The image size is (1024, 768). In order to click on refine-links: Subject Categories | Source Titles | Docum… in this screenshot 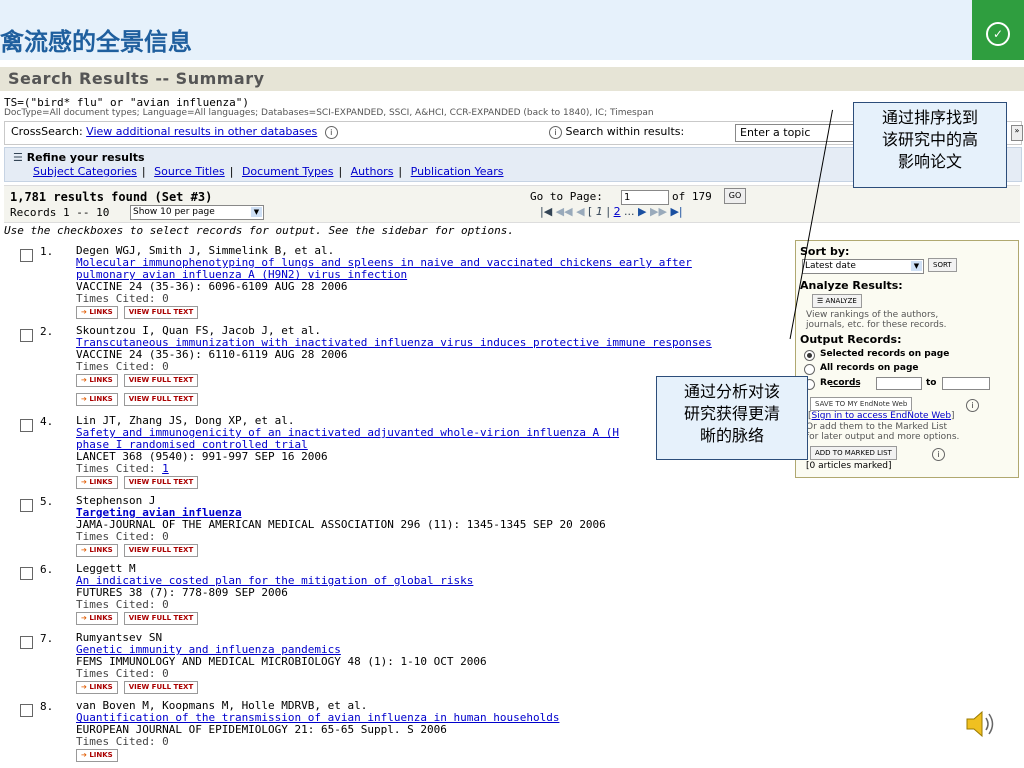, I will do `click(268, 171)`.